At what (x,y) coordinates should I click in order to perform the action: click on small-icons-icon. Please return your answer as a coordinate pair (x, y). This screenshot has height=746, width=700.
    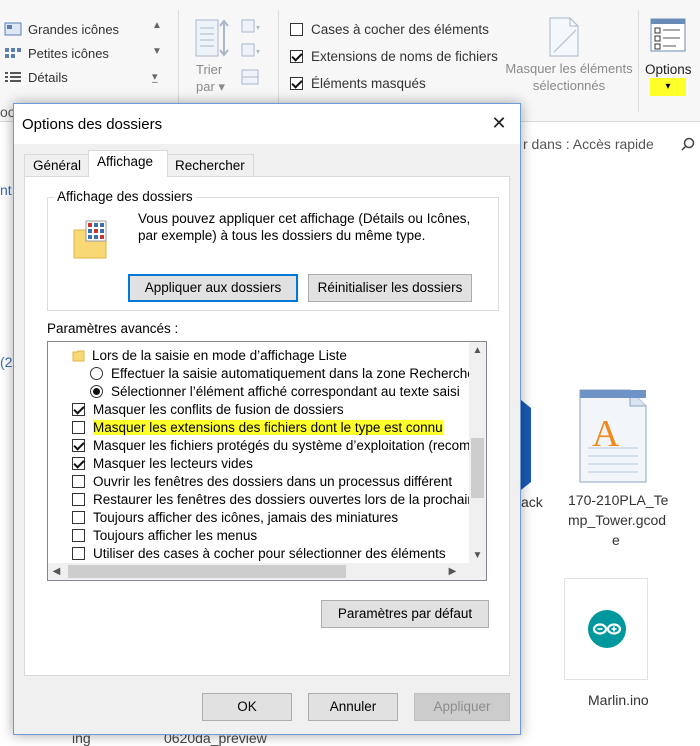
    Looking at the image, I should click on (13, 53).